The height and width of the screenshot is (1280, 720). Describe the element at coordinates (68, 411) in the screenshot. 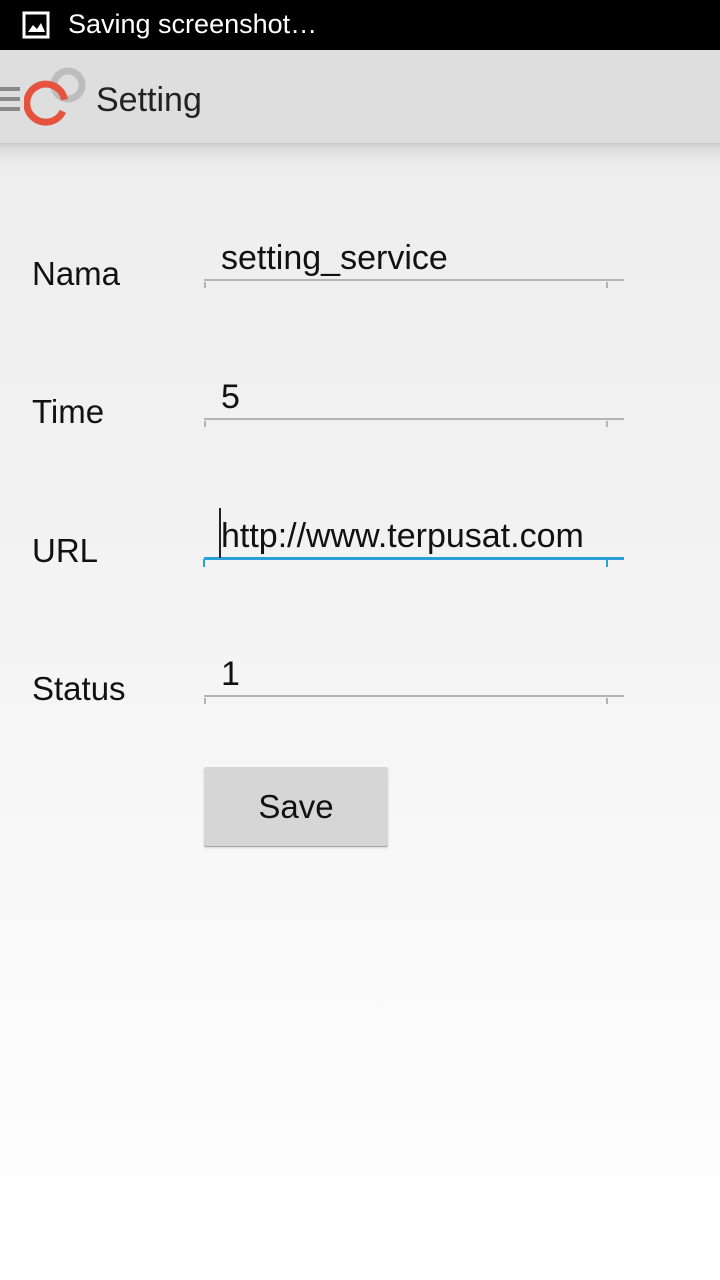

I see `time-label: Time` at that location.